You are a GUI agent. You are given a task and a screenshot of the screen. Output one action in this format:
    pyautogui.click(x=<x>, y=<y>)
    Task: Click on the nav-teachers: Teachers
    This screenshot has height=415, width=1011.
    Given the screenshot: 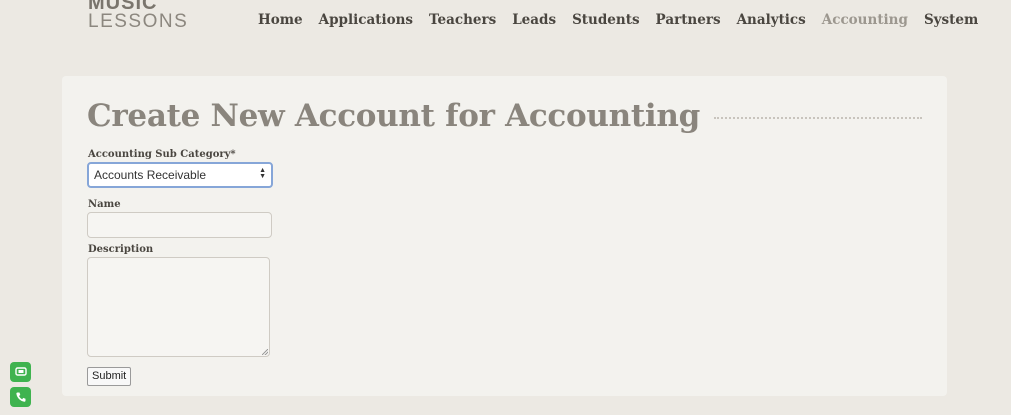 What is the action you would take?
    pyautogui.click(x=462, y=22)
    